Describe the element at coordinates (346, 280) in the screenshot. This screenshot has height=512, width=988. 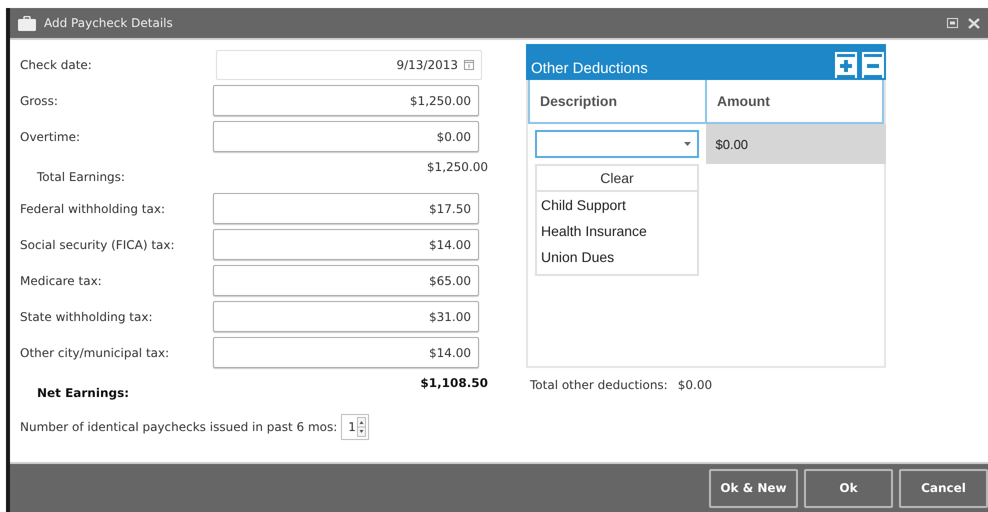
I see `amount-field: $65.00` at that location.